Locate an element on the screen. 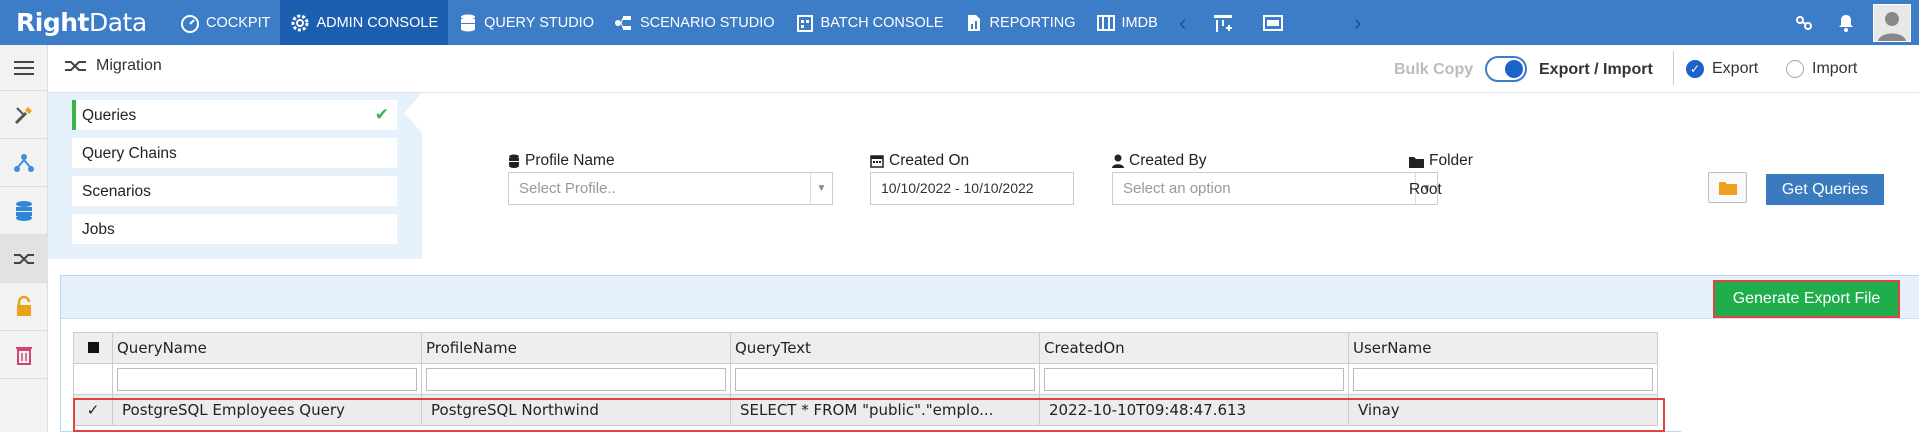 Image resolution: width=1919 pixels, height=432 pixels. trash-icon is located at coordinates (24, 355).